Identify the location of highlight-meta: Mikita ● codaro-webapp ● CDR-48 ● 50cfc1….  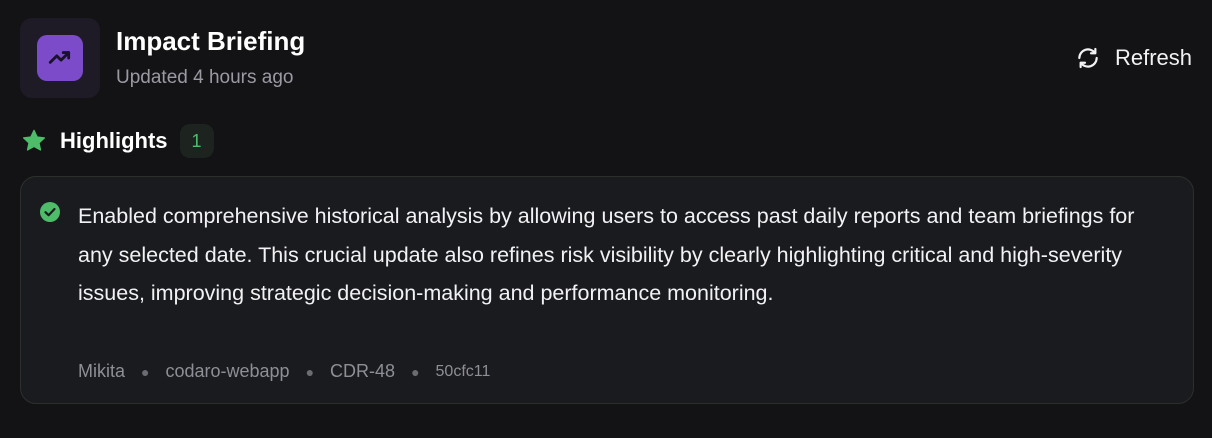
(284, 371).